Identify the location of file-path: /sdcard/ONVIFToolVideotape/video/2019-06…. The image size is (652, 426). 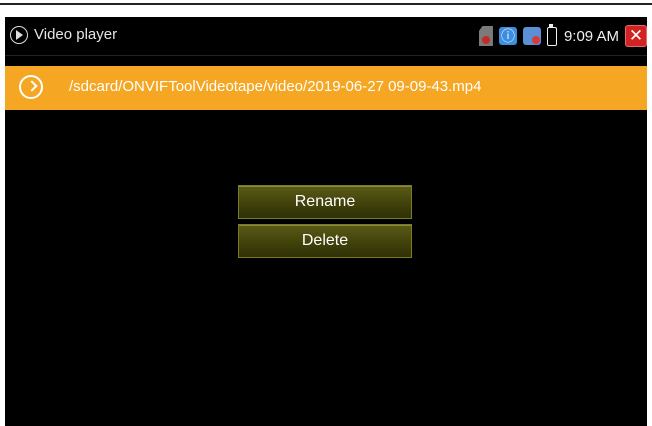
(275, 86).